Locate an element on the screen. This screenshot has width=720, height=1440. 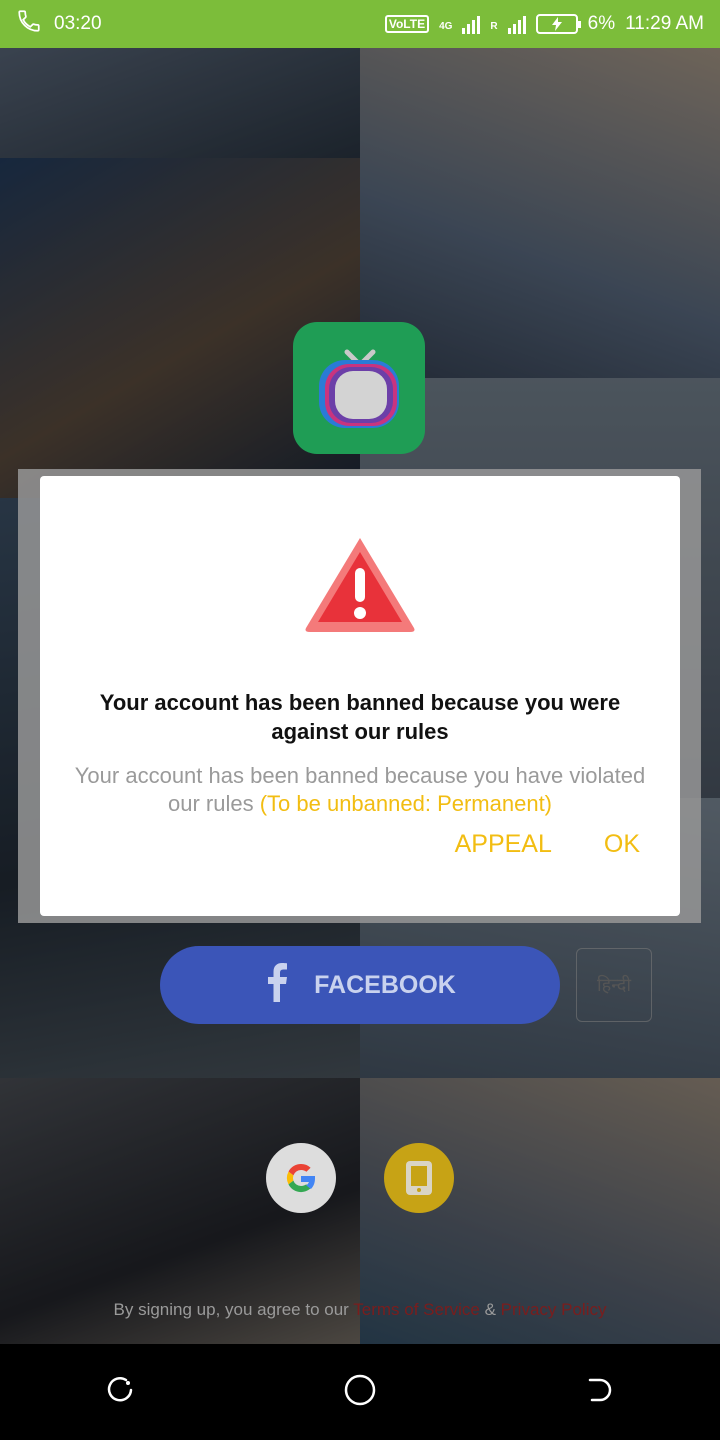
dialog-message-highlight: (To be unbanned: Permanent) is located at coordinates (406, 803).